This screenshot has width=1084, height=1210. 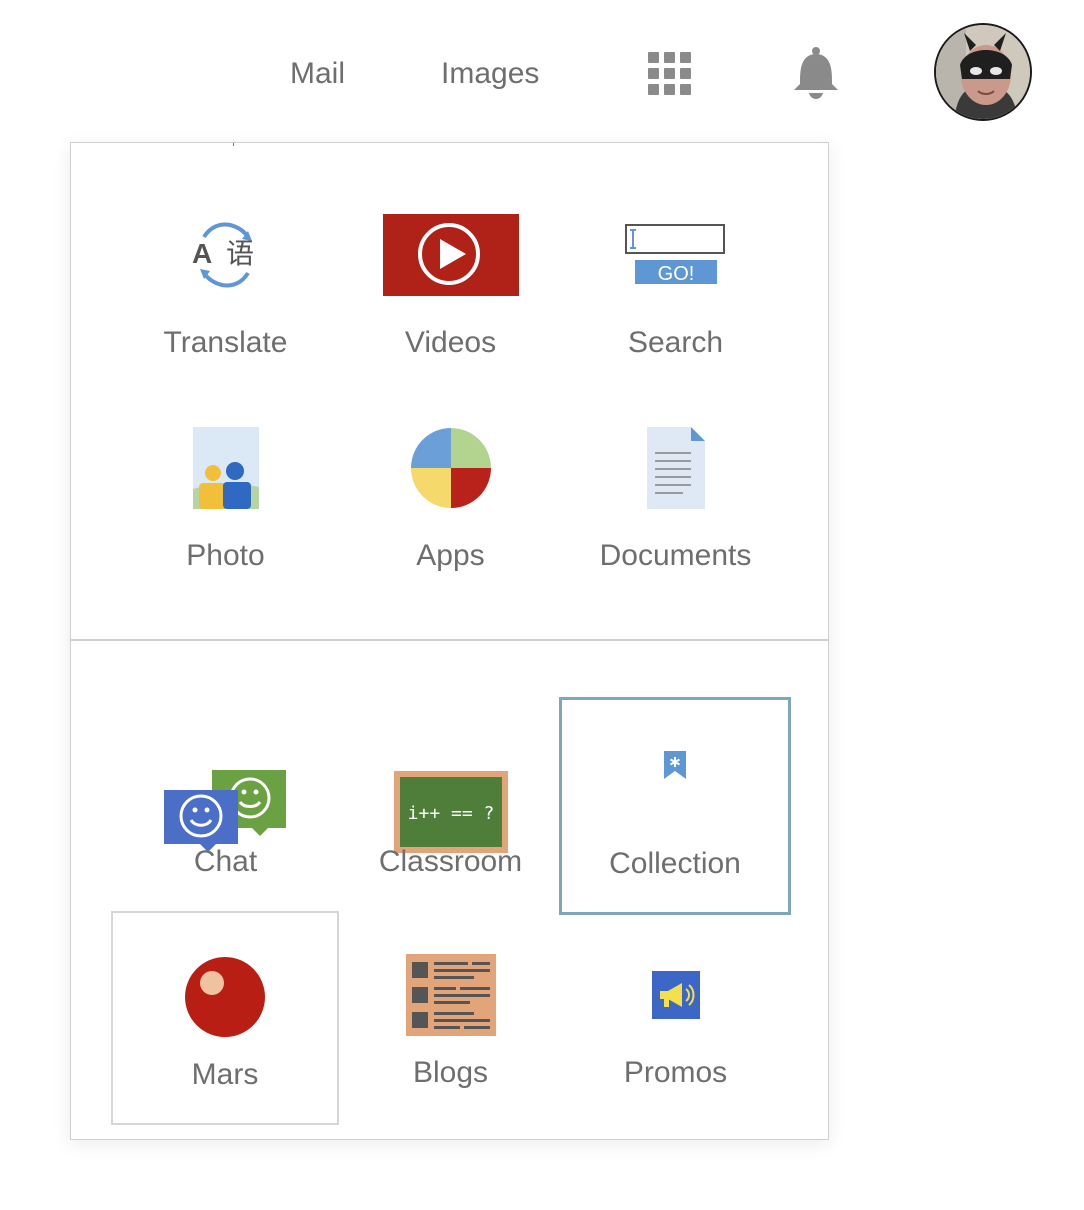 I want to click on app-label: Promos, so click(x=675, y=1072).